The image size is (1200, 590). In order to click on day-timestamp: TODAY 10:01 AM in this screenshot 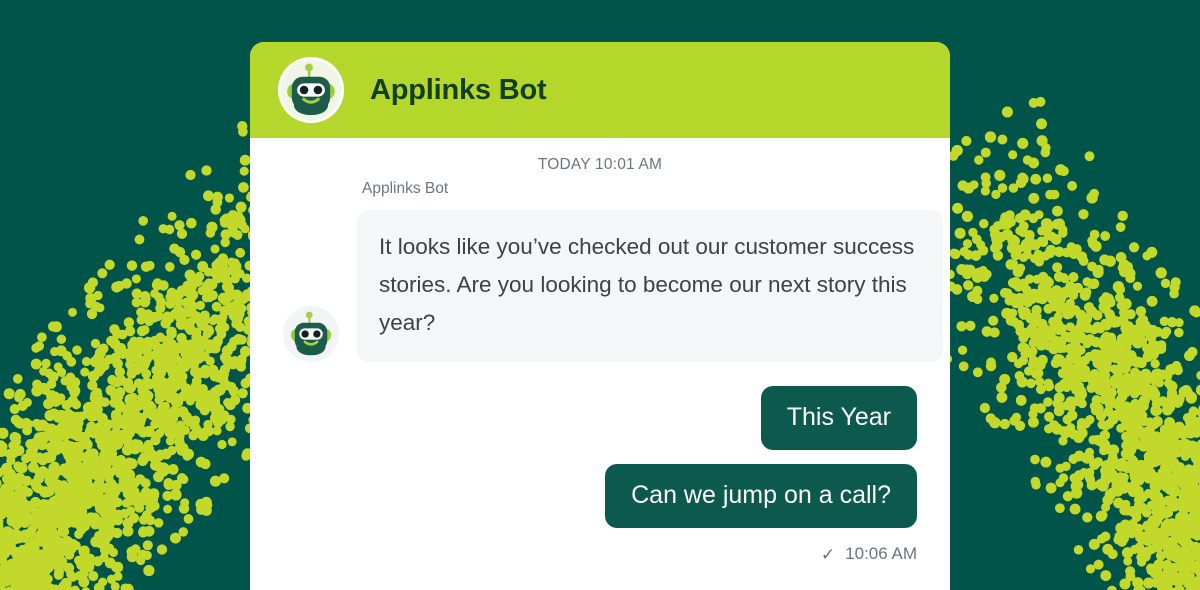, I will do `click(600, 164)`.